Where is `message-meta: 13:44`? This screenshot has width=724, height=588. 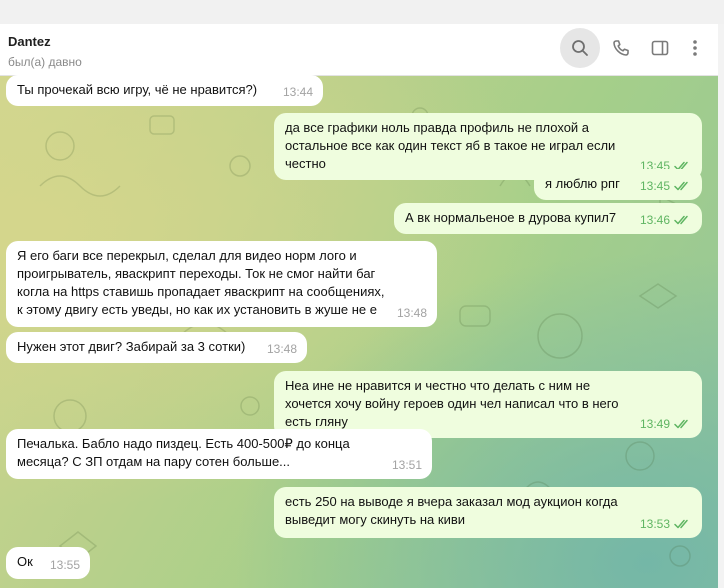
message-meta: 13:44 is located at coordinates (298, 92).